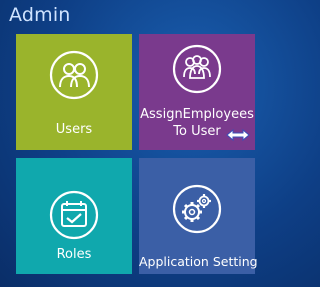 This screenshot has width=320, height=287. What do you see at coordinates (74, 129) in the screenshot?
I see `tile-users-label: Users` at bounding box center [74, 129].